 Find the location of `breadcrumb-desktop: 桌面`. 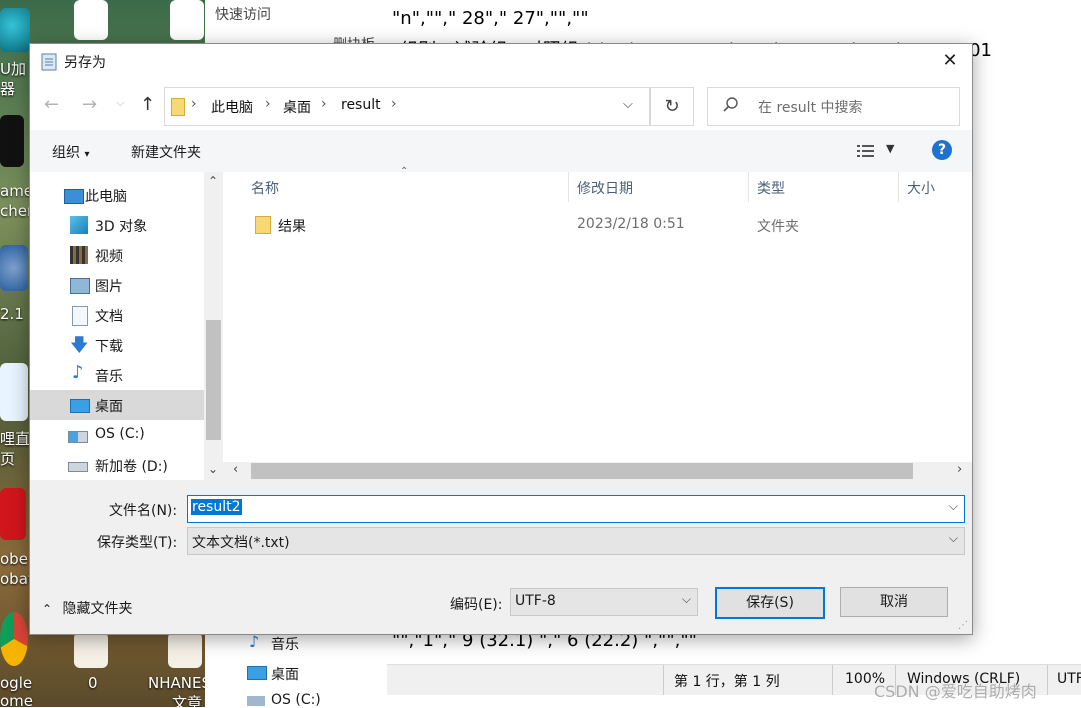

breadcrumb-desktop: 桌面 is located at coordinates (297, 107).